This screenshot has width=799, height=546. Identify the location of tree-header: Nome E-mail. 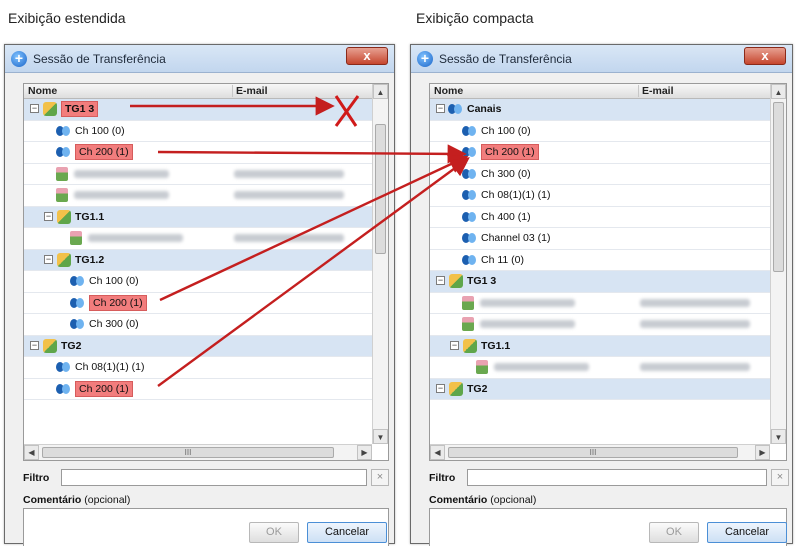
(600, 91).